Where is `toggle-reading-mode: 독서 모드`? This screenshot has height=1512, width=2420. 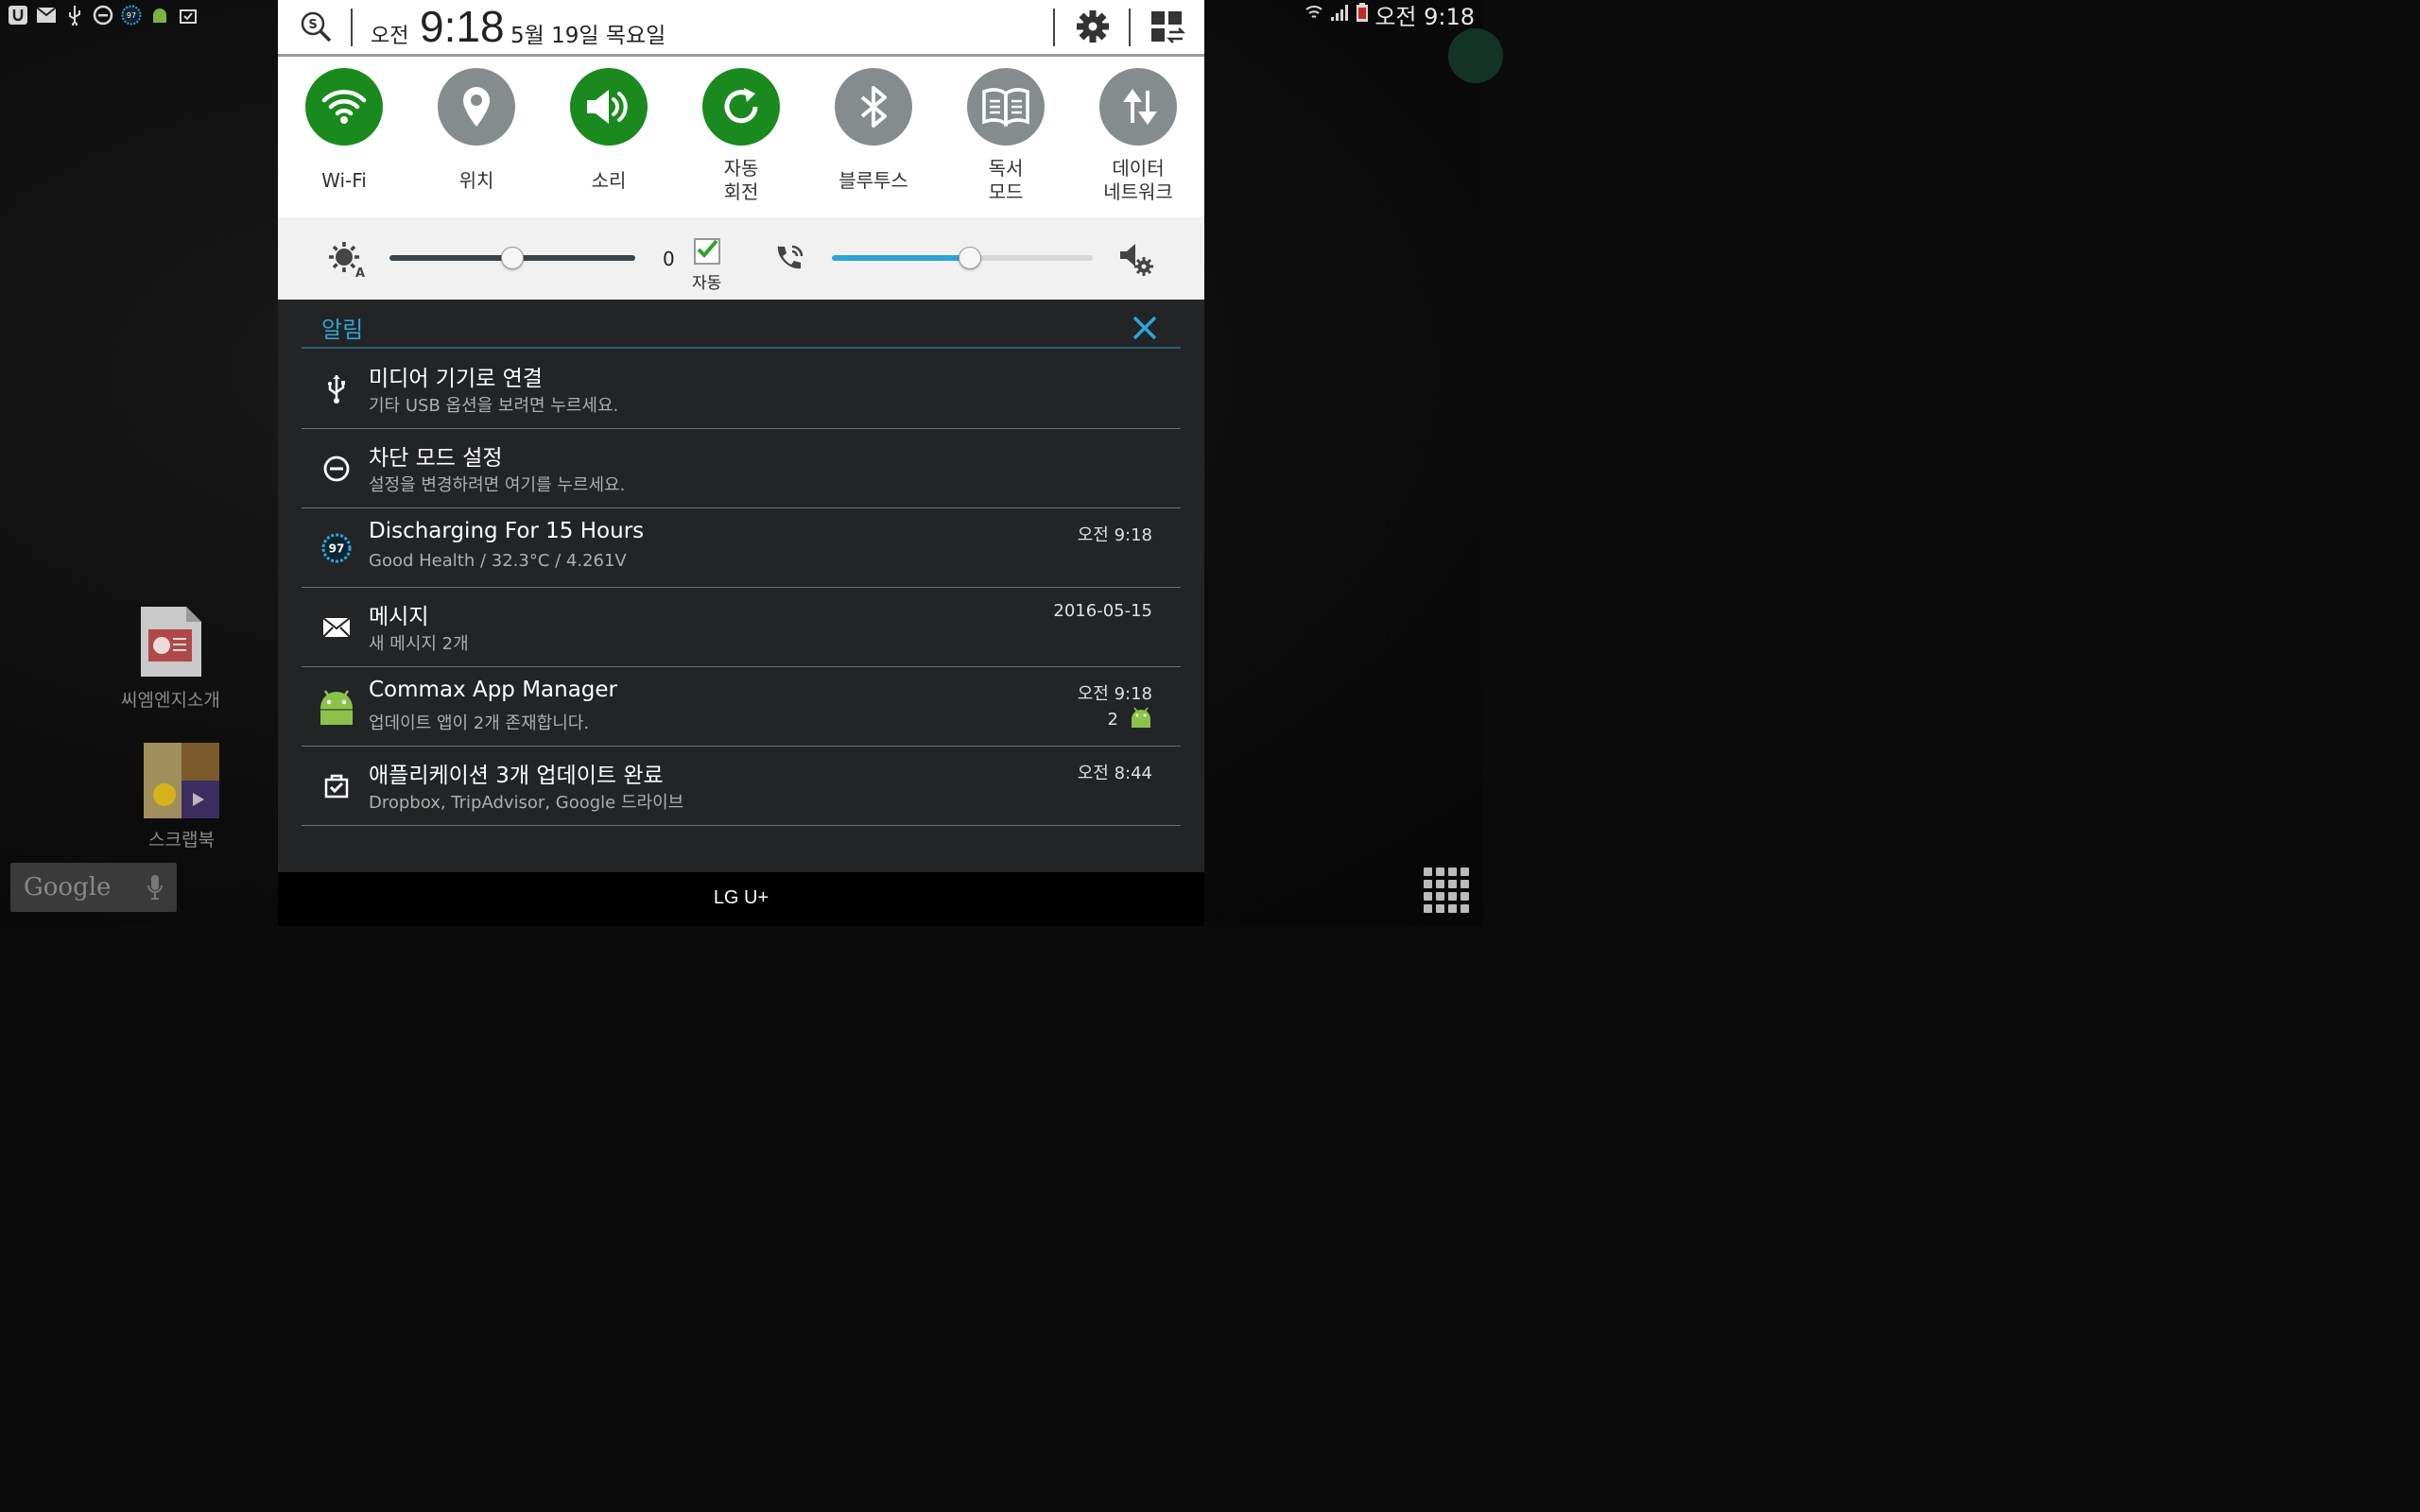 toggle-reading-mode: 독서 모드 is located at coordinates (1006, 137).